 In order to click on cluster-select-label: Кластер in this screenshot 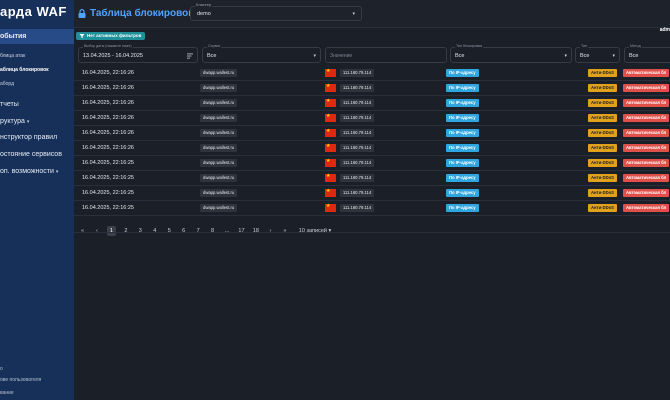, I will do `click(204, 4)`.